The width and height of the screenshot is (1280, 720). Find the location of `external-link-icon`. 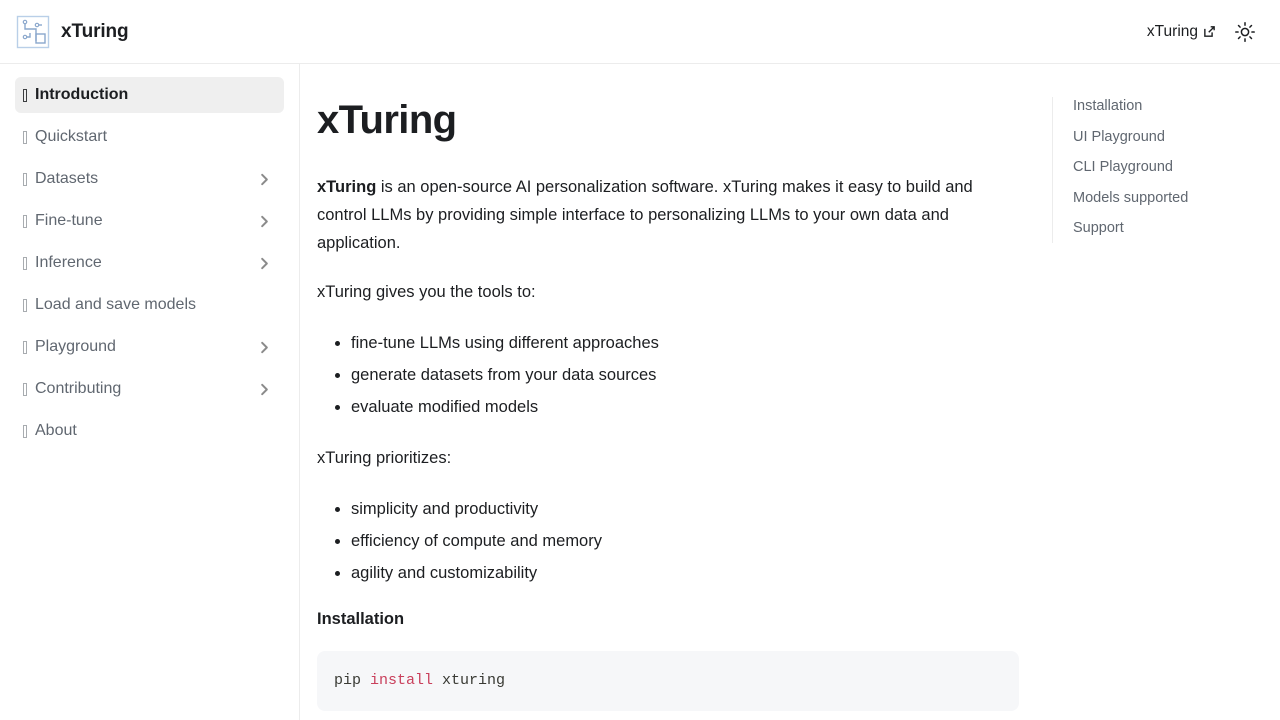

external-link-icon is located at coordinates (1209, 31).